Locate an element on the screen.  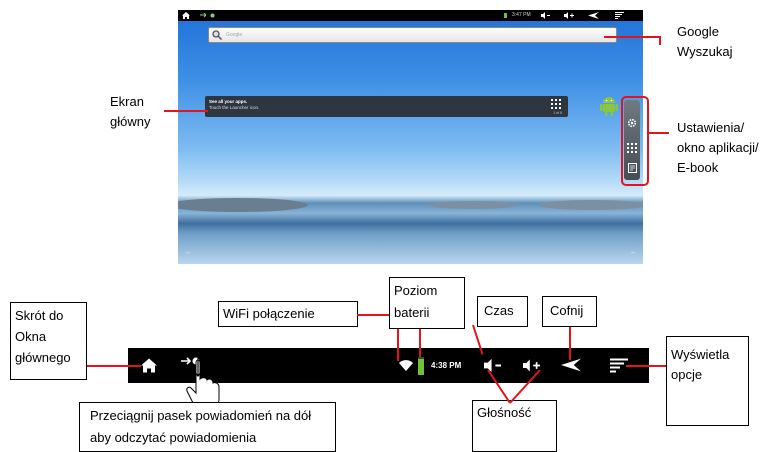
callout-settings-apps-ebook: Ustawienia/ okno aplikacji/ E-book is located at coordinates (718, 147).